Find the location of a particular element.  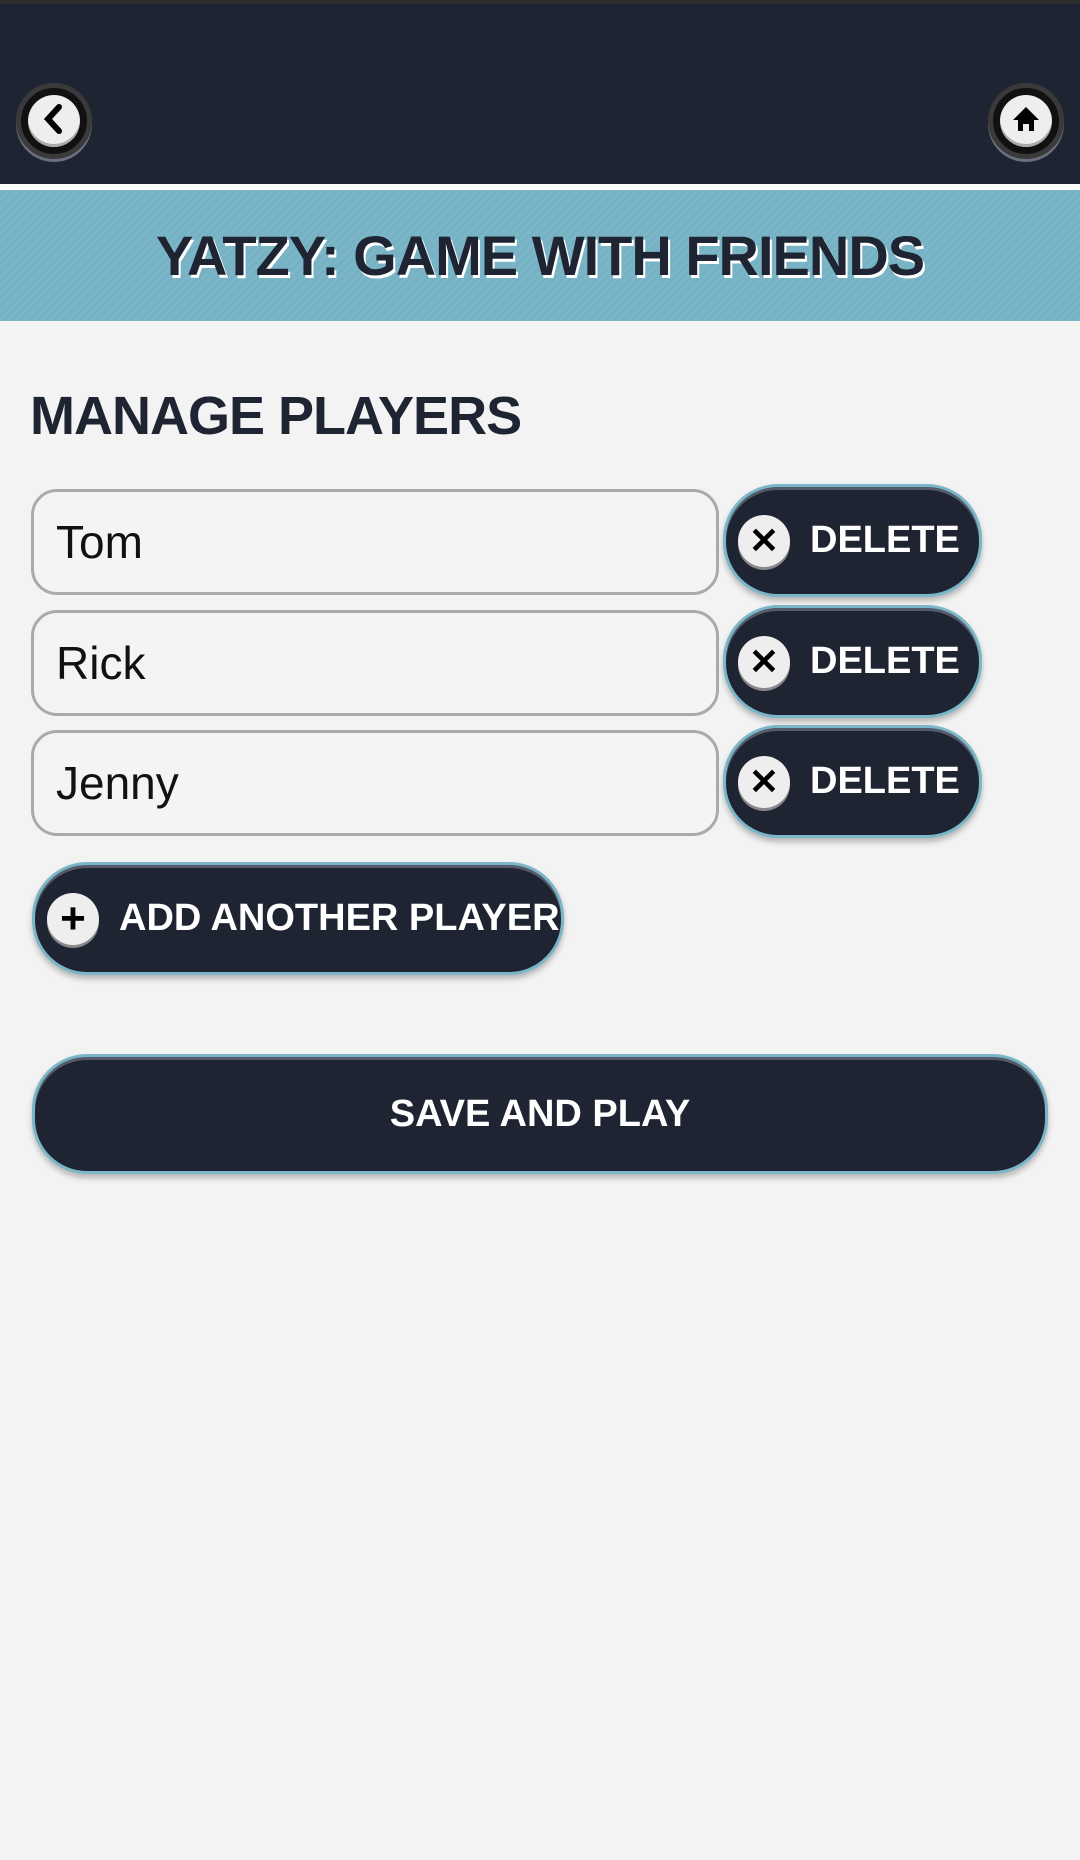

plus-icon: + is located at coordinates (73, 918).